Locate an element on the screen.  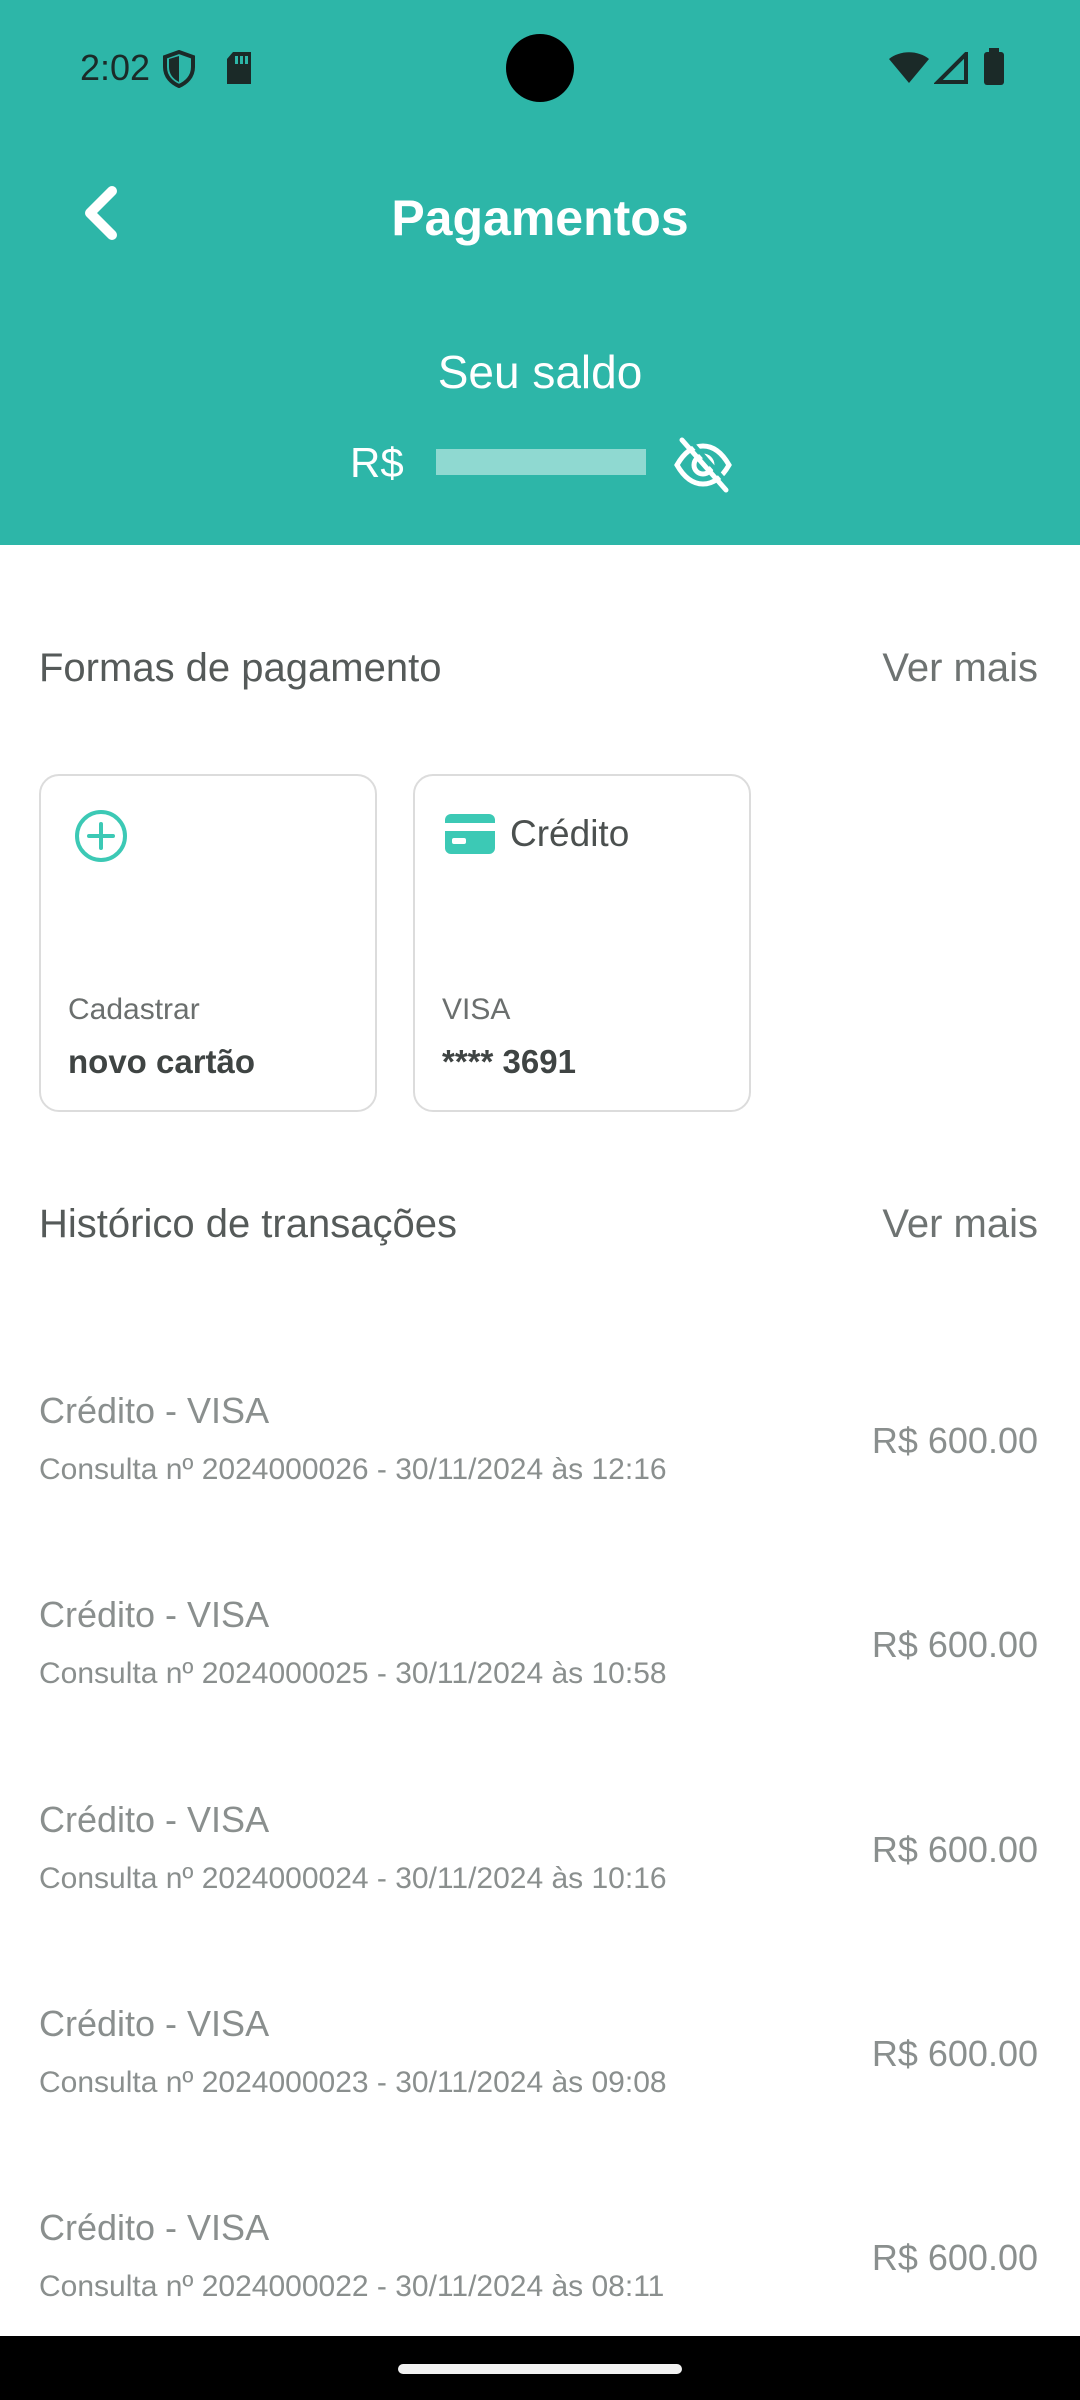
wifi-icon is located at coordinates (909, 70).